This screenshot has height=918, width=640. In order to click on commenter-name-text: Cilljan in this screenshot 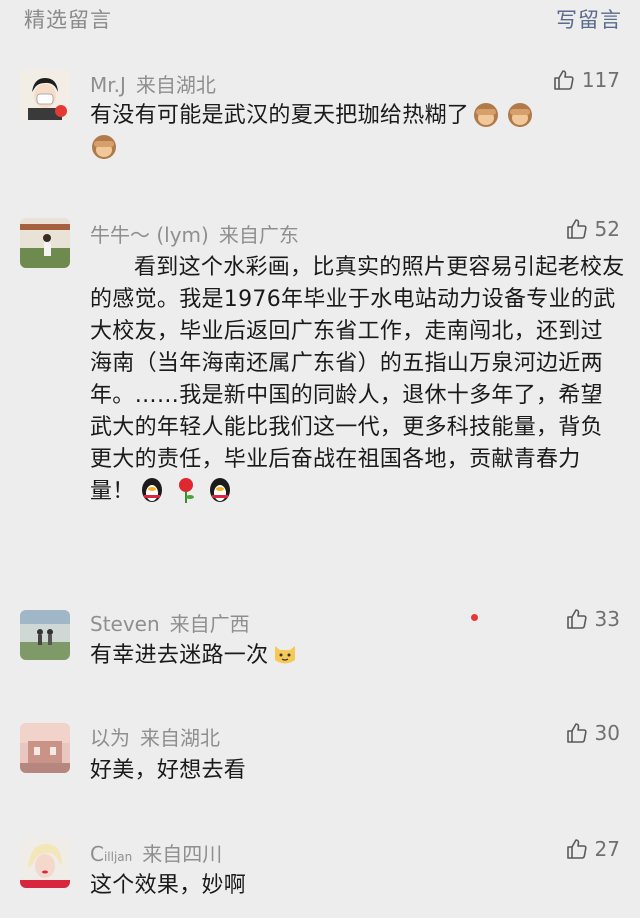, I will do `click(111, 854)`.